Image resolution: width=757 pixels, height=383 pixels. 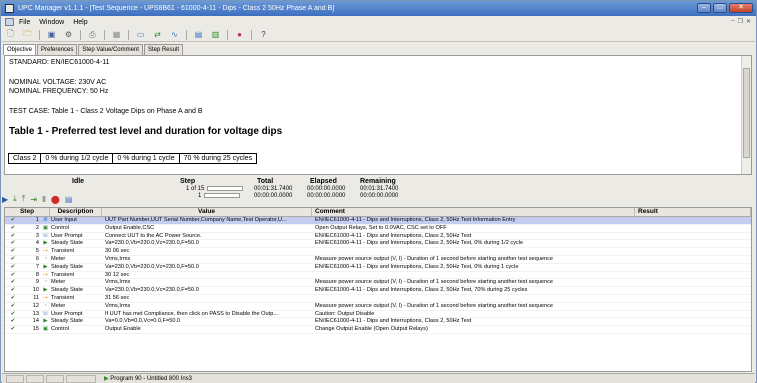 I want to click on stop-icon: ⬤, so click(x=55, y=199).